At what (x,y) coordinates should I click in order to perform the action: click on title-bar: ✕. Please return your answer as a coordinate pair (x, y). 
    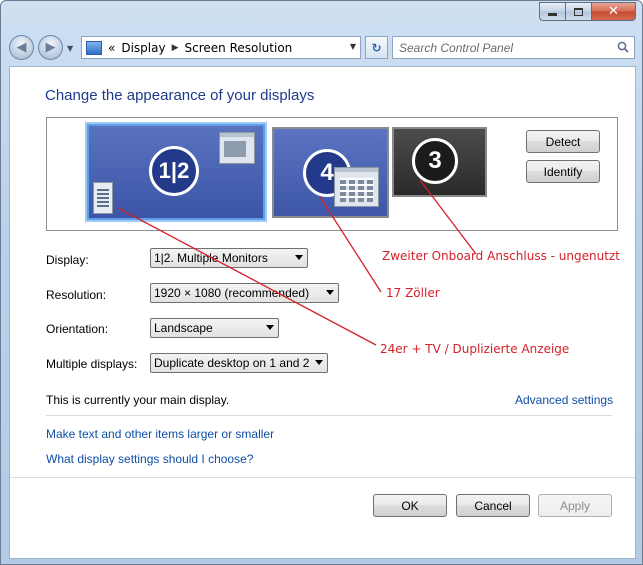
    Looking at the image, I should click on (321, 16).